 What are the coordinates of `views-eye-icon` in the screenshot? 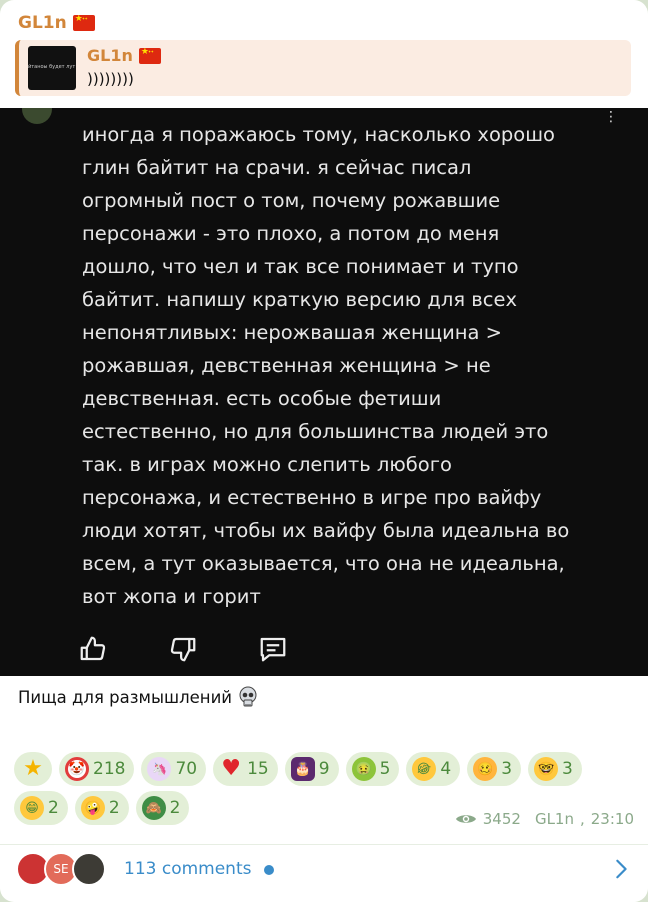 It's located at (465, 819).